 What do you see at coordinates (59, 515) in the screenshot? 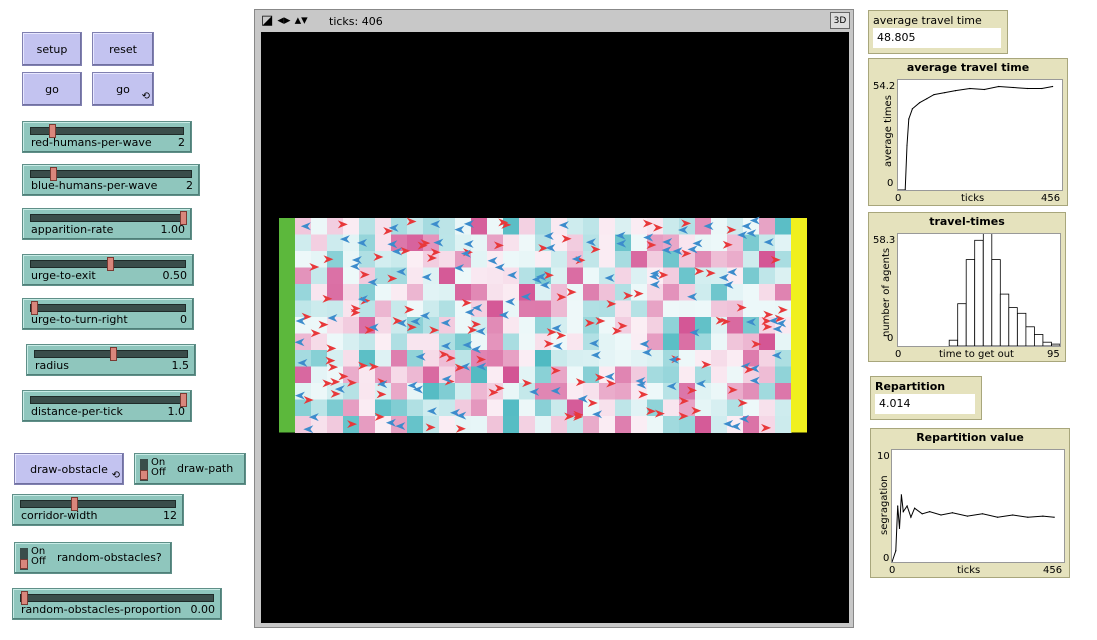
I see `slider-label: corridor-width` at bounding box center [59, 515].